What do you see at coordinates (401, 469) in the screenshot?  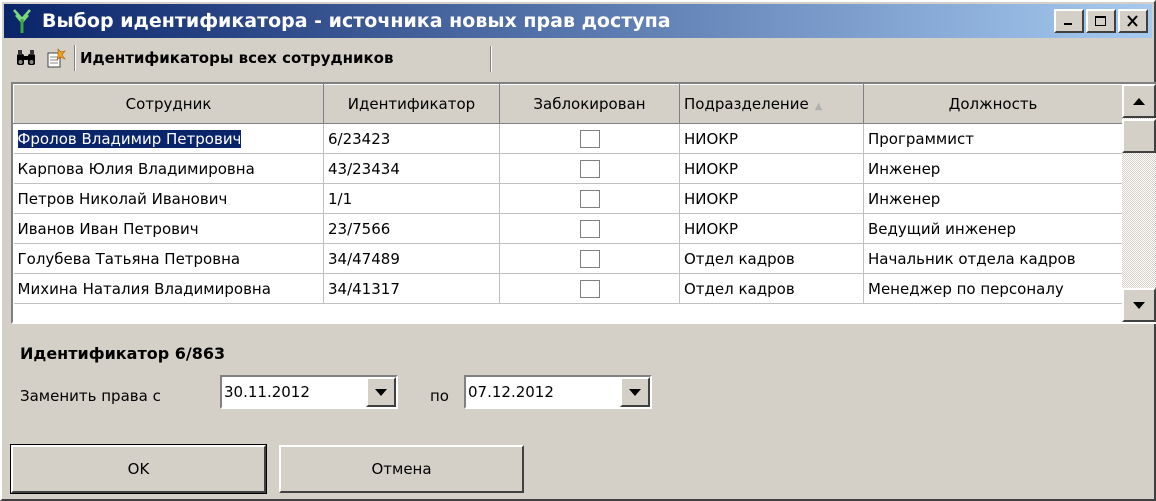 I see `cancel-button: Отмена` at bounding box center [401, 469].